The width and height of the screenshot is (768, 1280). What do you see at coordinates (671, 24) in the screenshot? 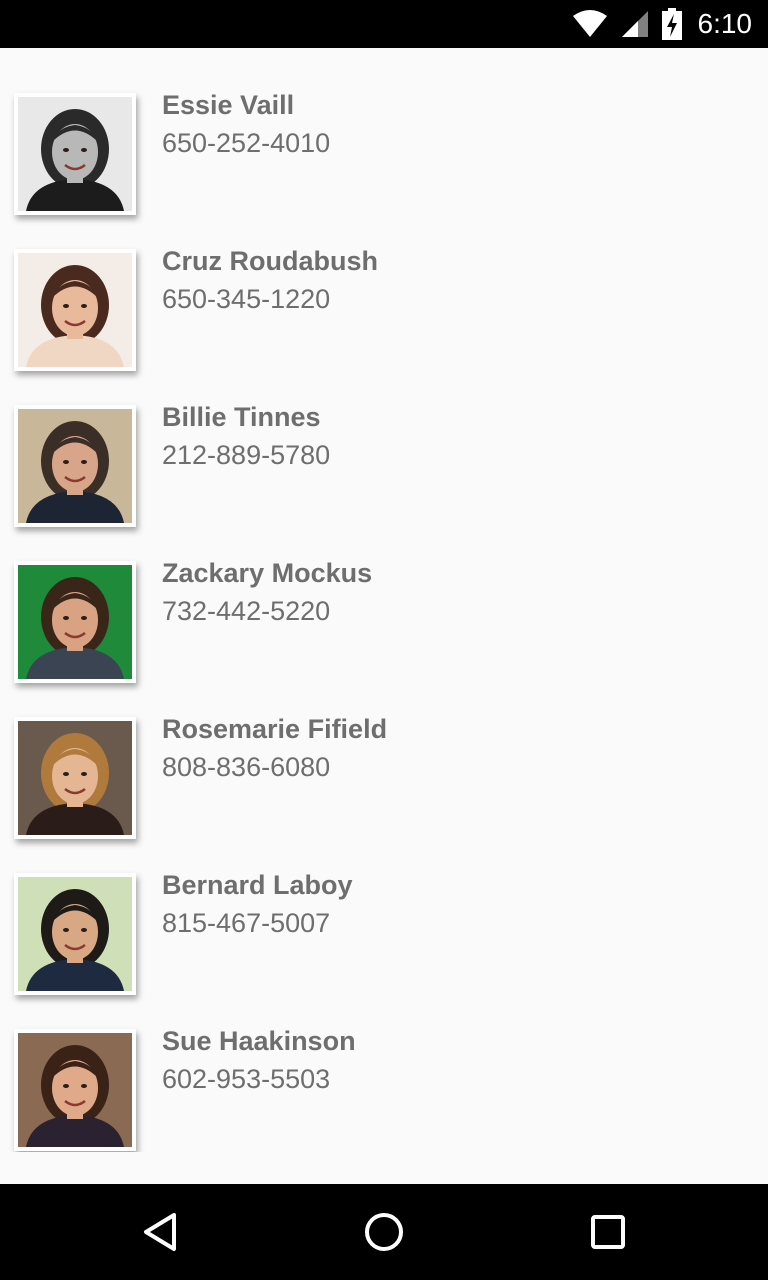
I see `battery-charging-icon` at bounding box center [671, 24].